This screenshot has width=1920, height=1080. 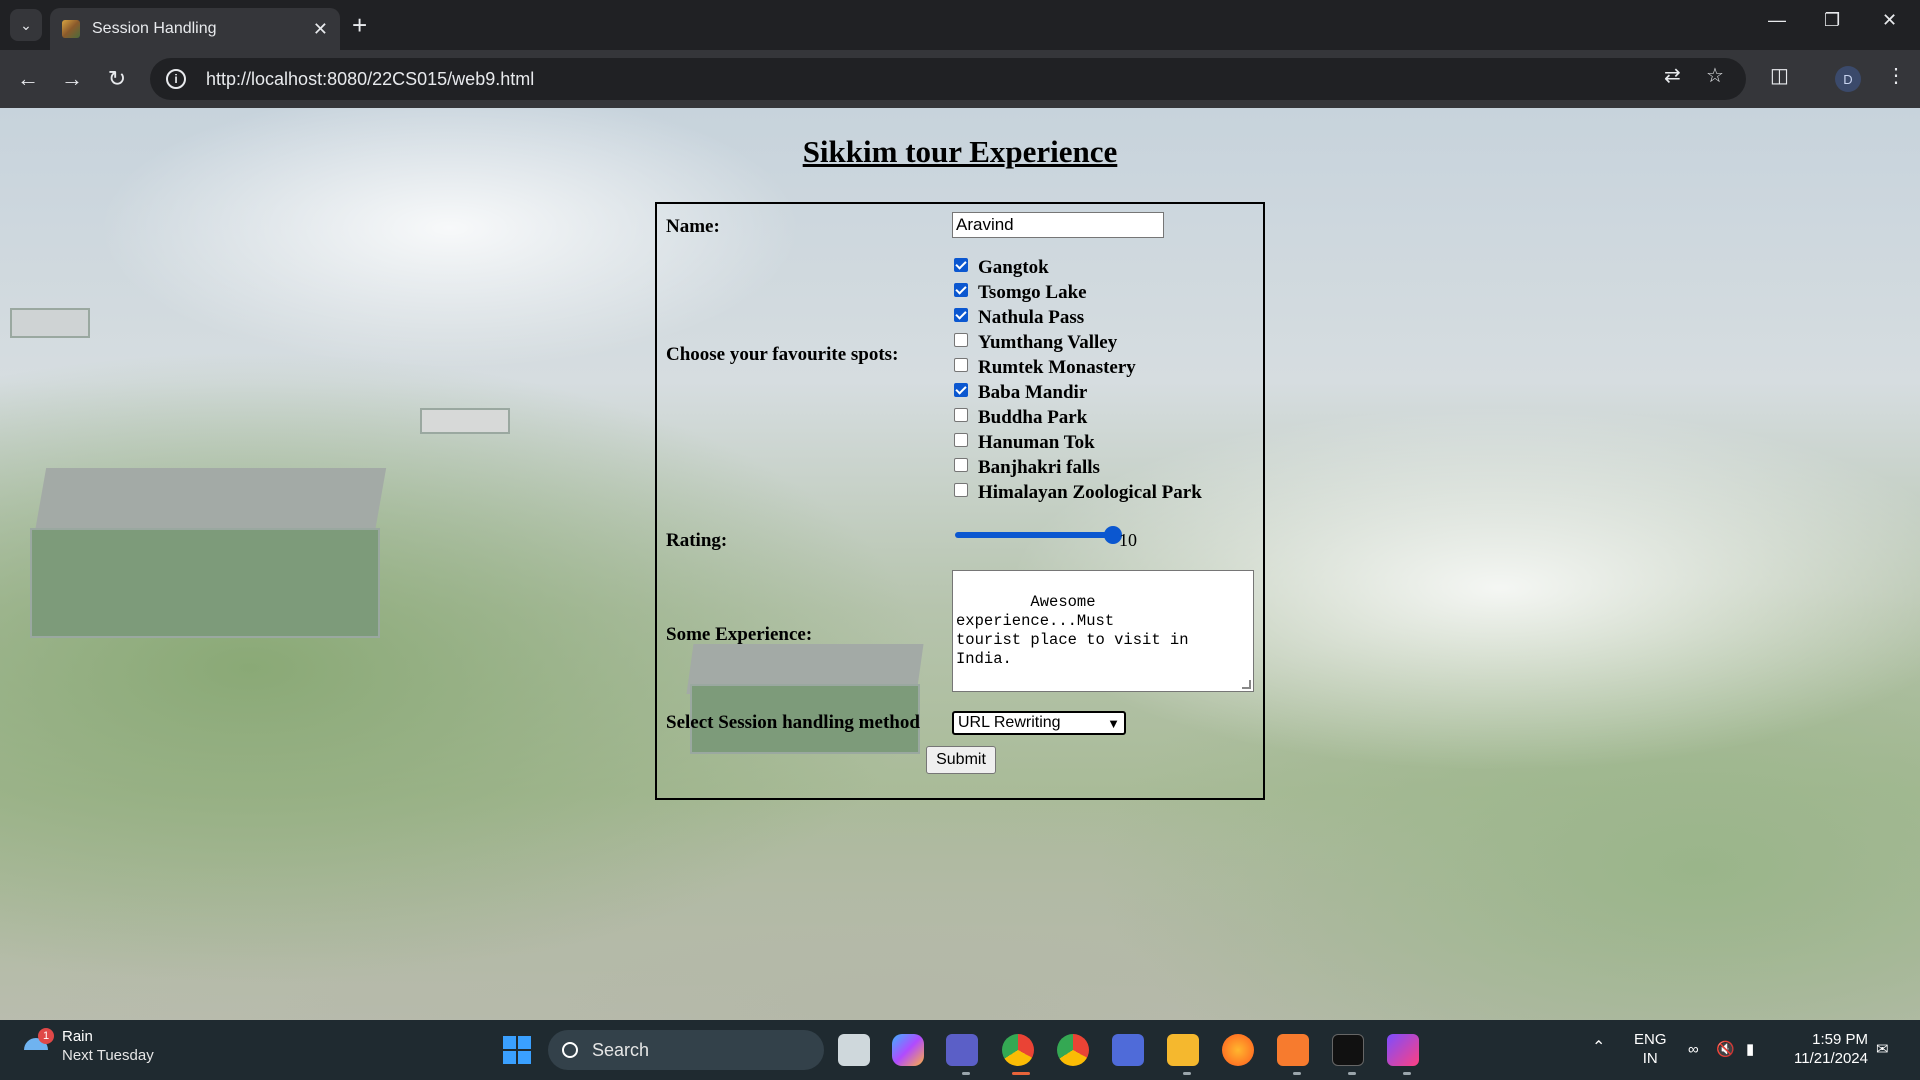 I want to click on xampp-icon, so click(x=1293, y=1050).